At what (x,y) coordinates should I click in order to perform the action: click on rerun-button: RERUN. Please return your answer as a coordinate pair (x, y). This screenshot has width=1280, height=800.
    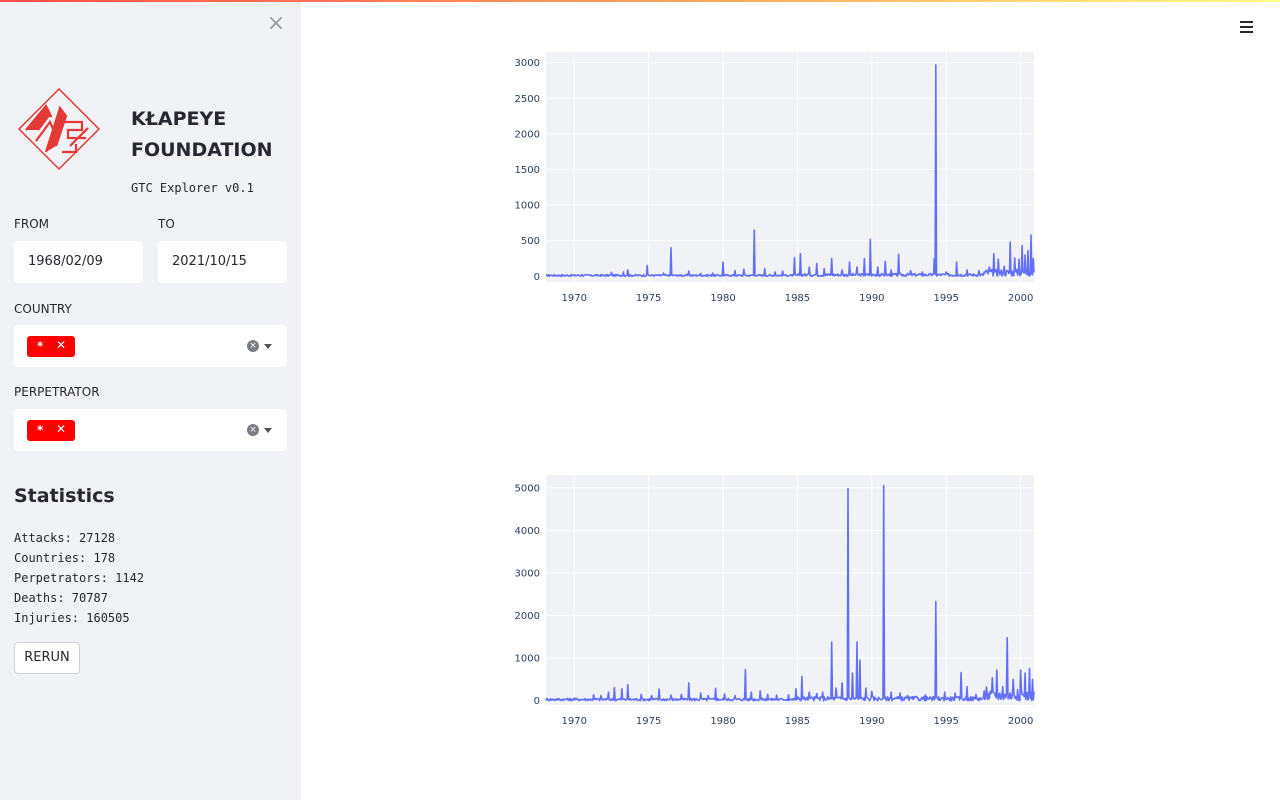
    Looking at the image, I should click on (47, 658).